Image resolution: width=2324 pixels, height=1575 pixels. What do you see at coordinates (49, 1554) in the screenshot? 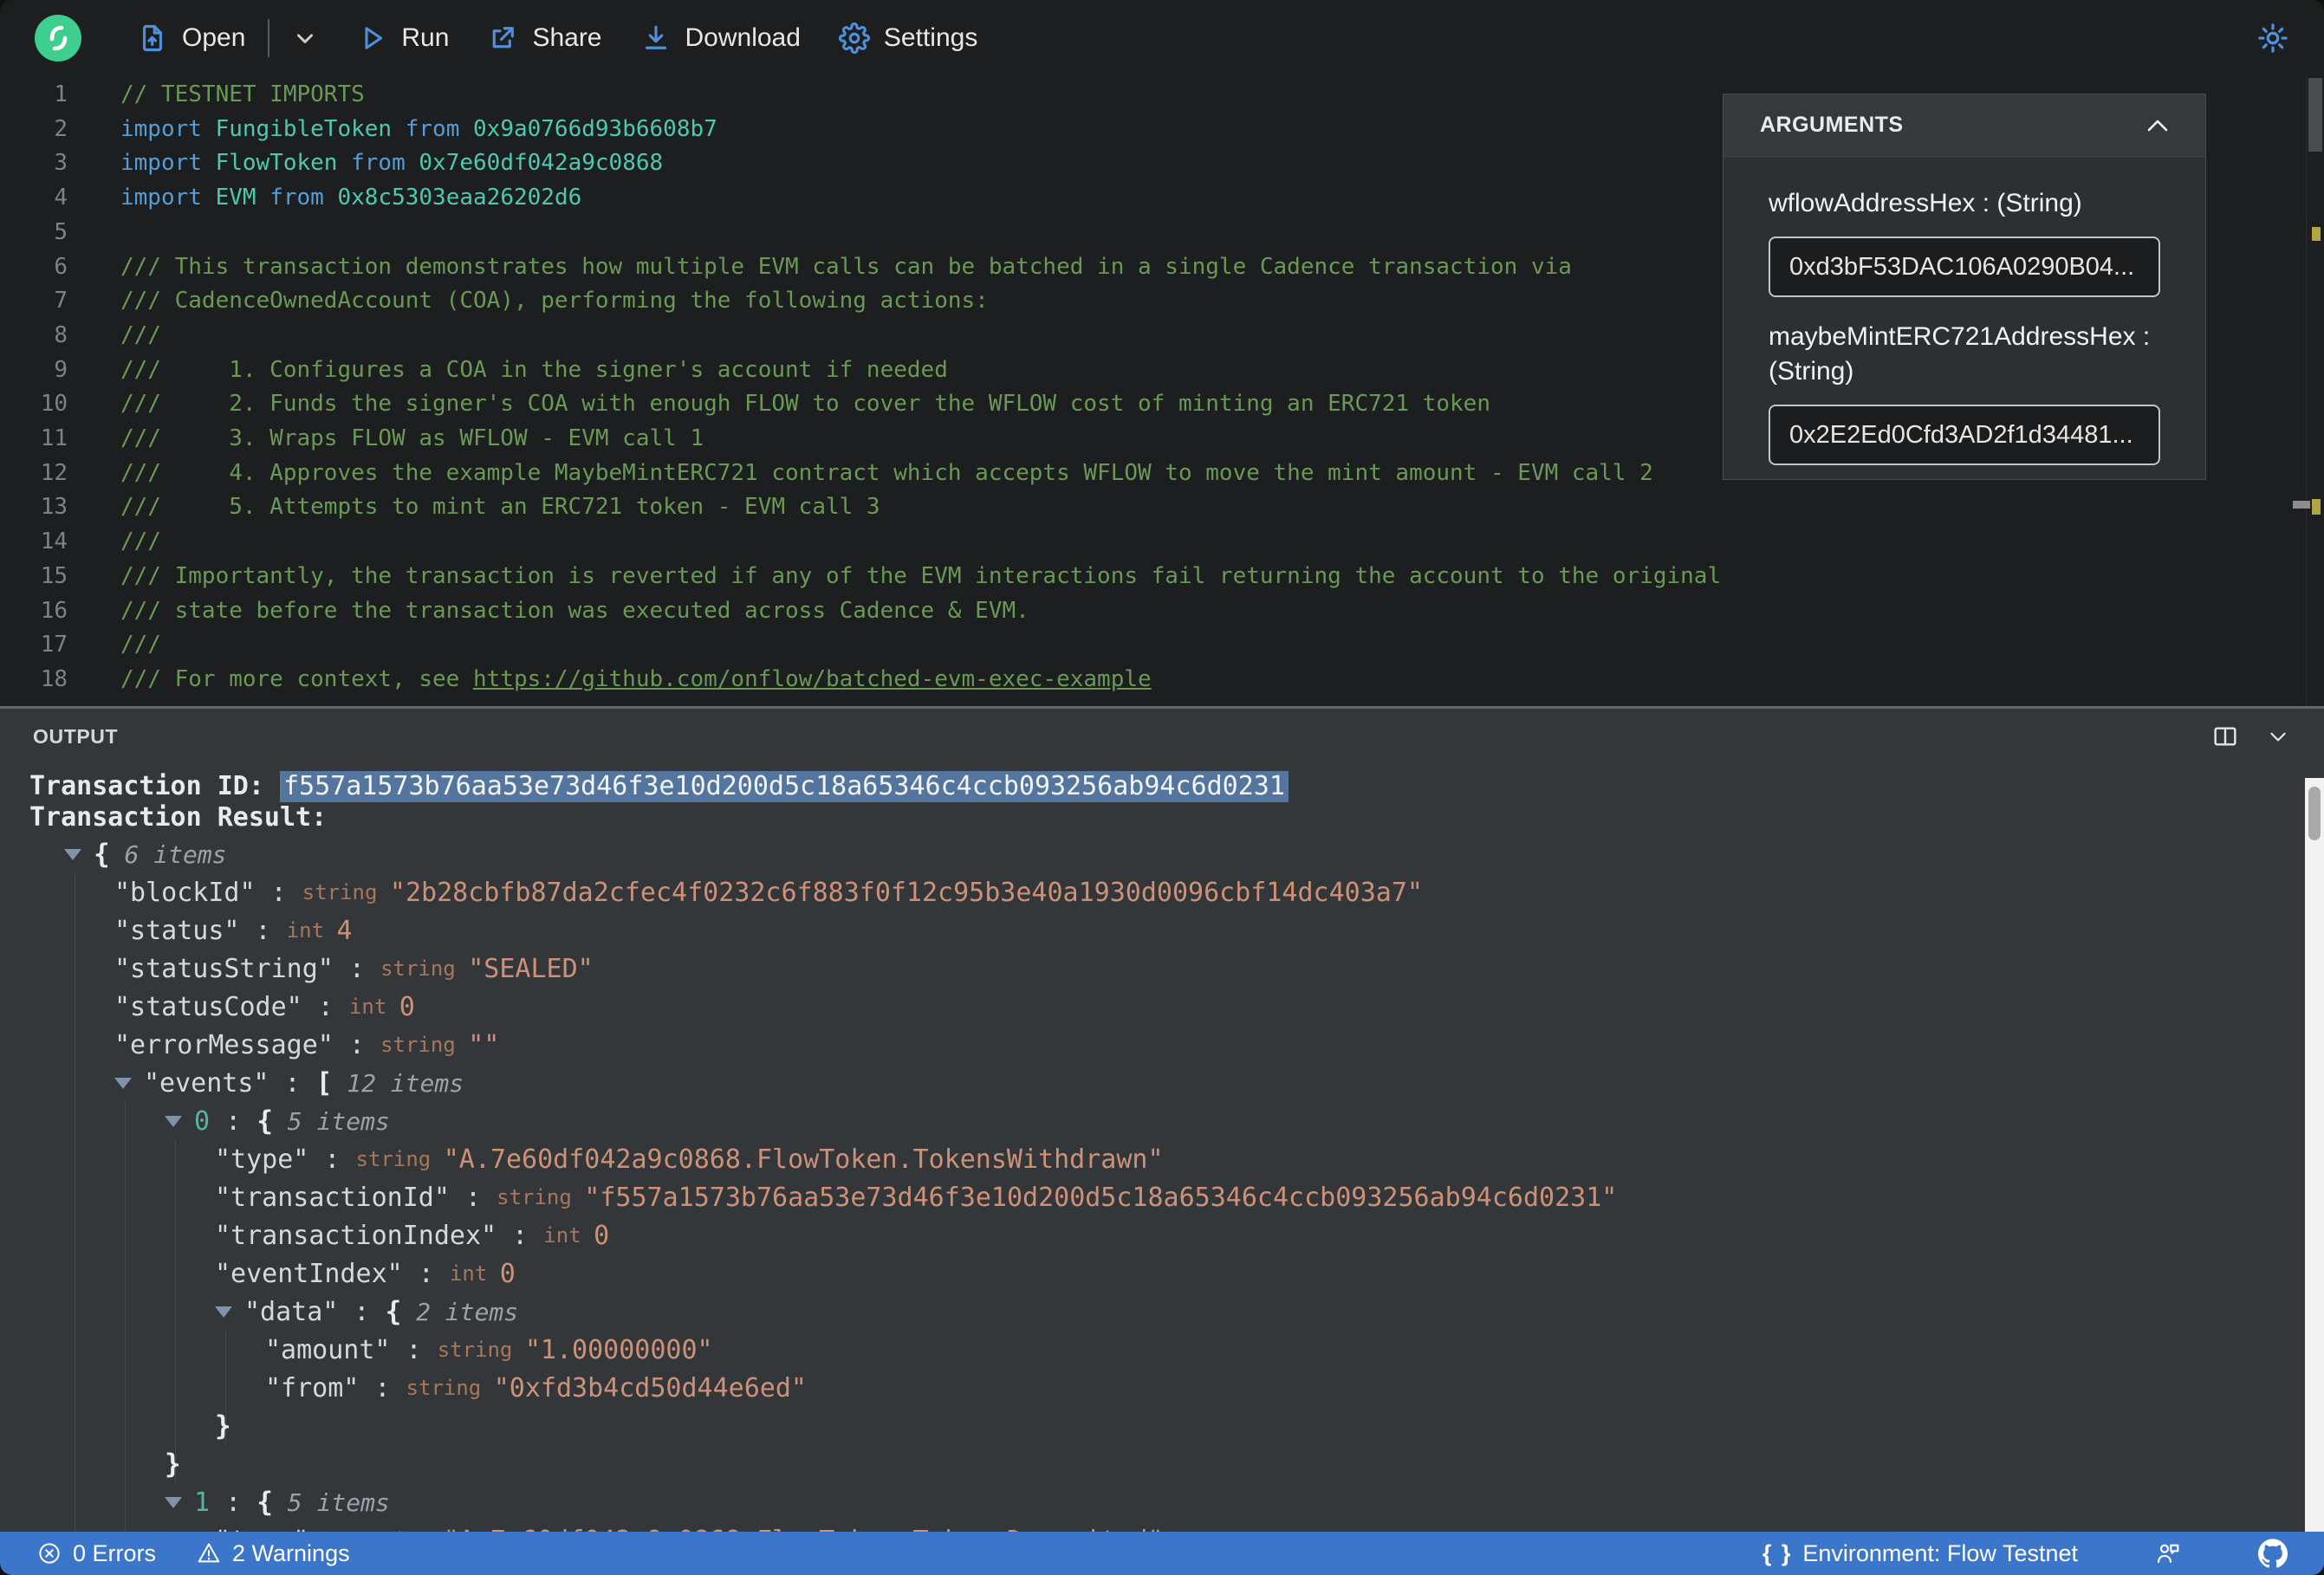
I see `error-circle-icon` at bounding box center [49, 1554].